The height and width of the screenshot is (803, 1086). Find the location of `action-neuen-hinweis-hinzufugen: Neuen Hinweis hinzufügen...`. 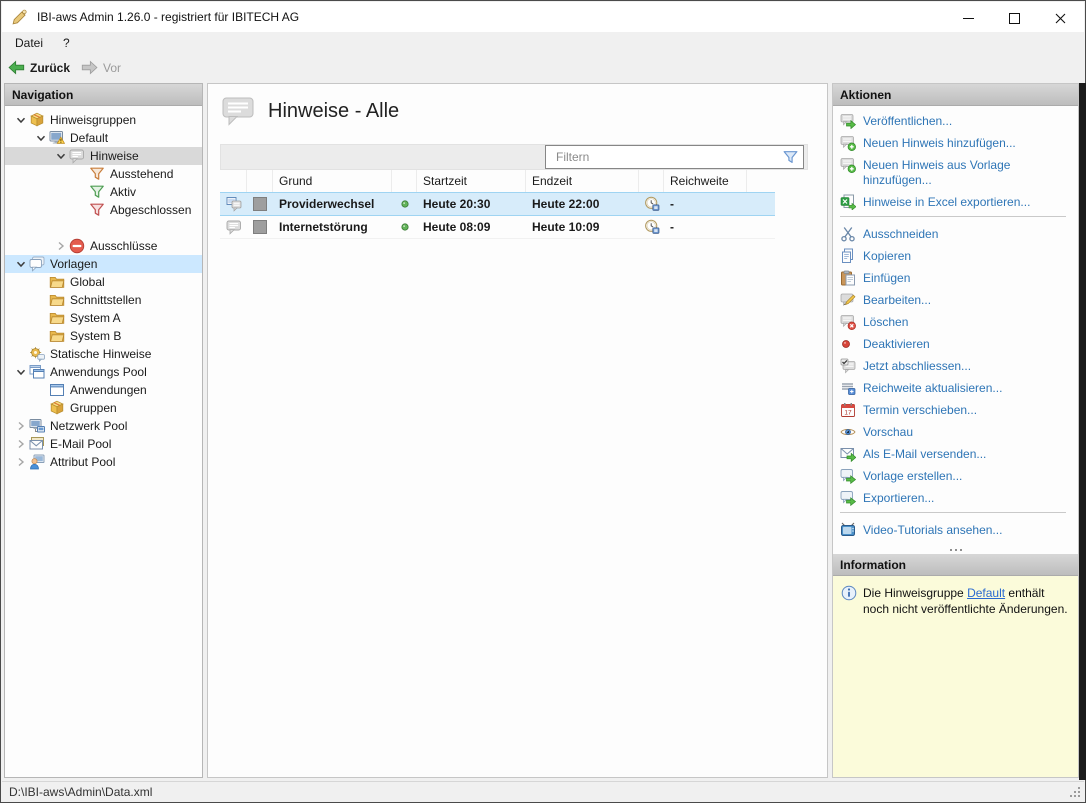

action-neuen-hinweis-hinzufugen: Neuen Hinweis hinzufügen... is located at coordinates (957, 143).